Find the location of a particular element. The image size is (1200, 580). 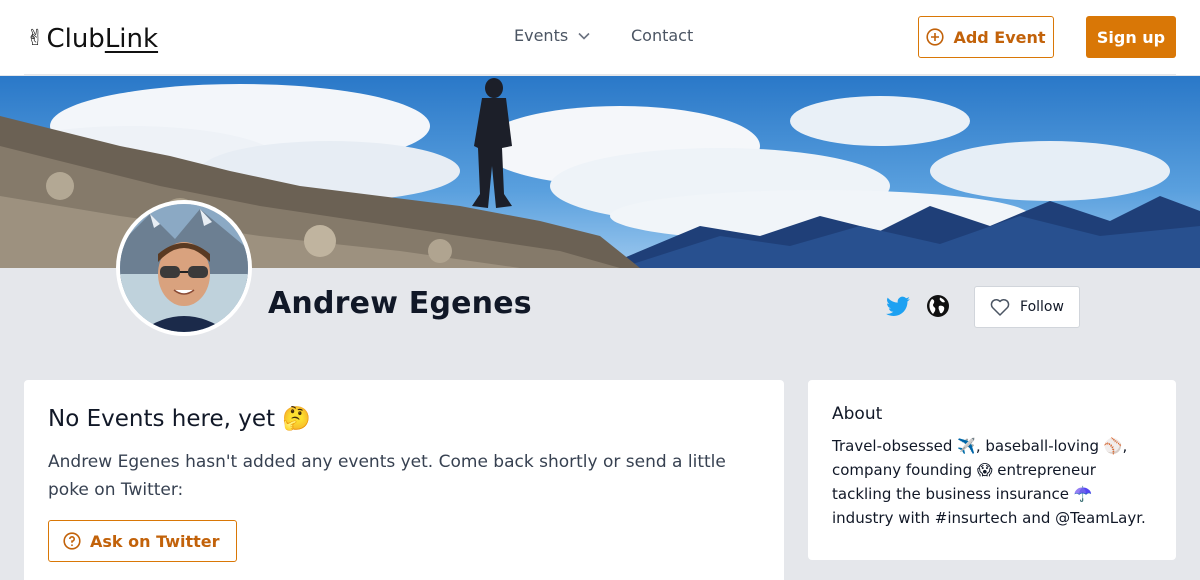

logo-text-link: Link is located at coordinates (131, 39).